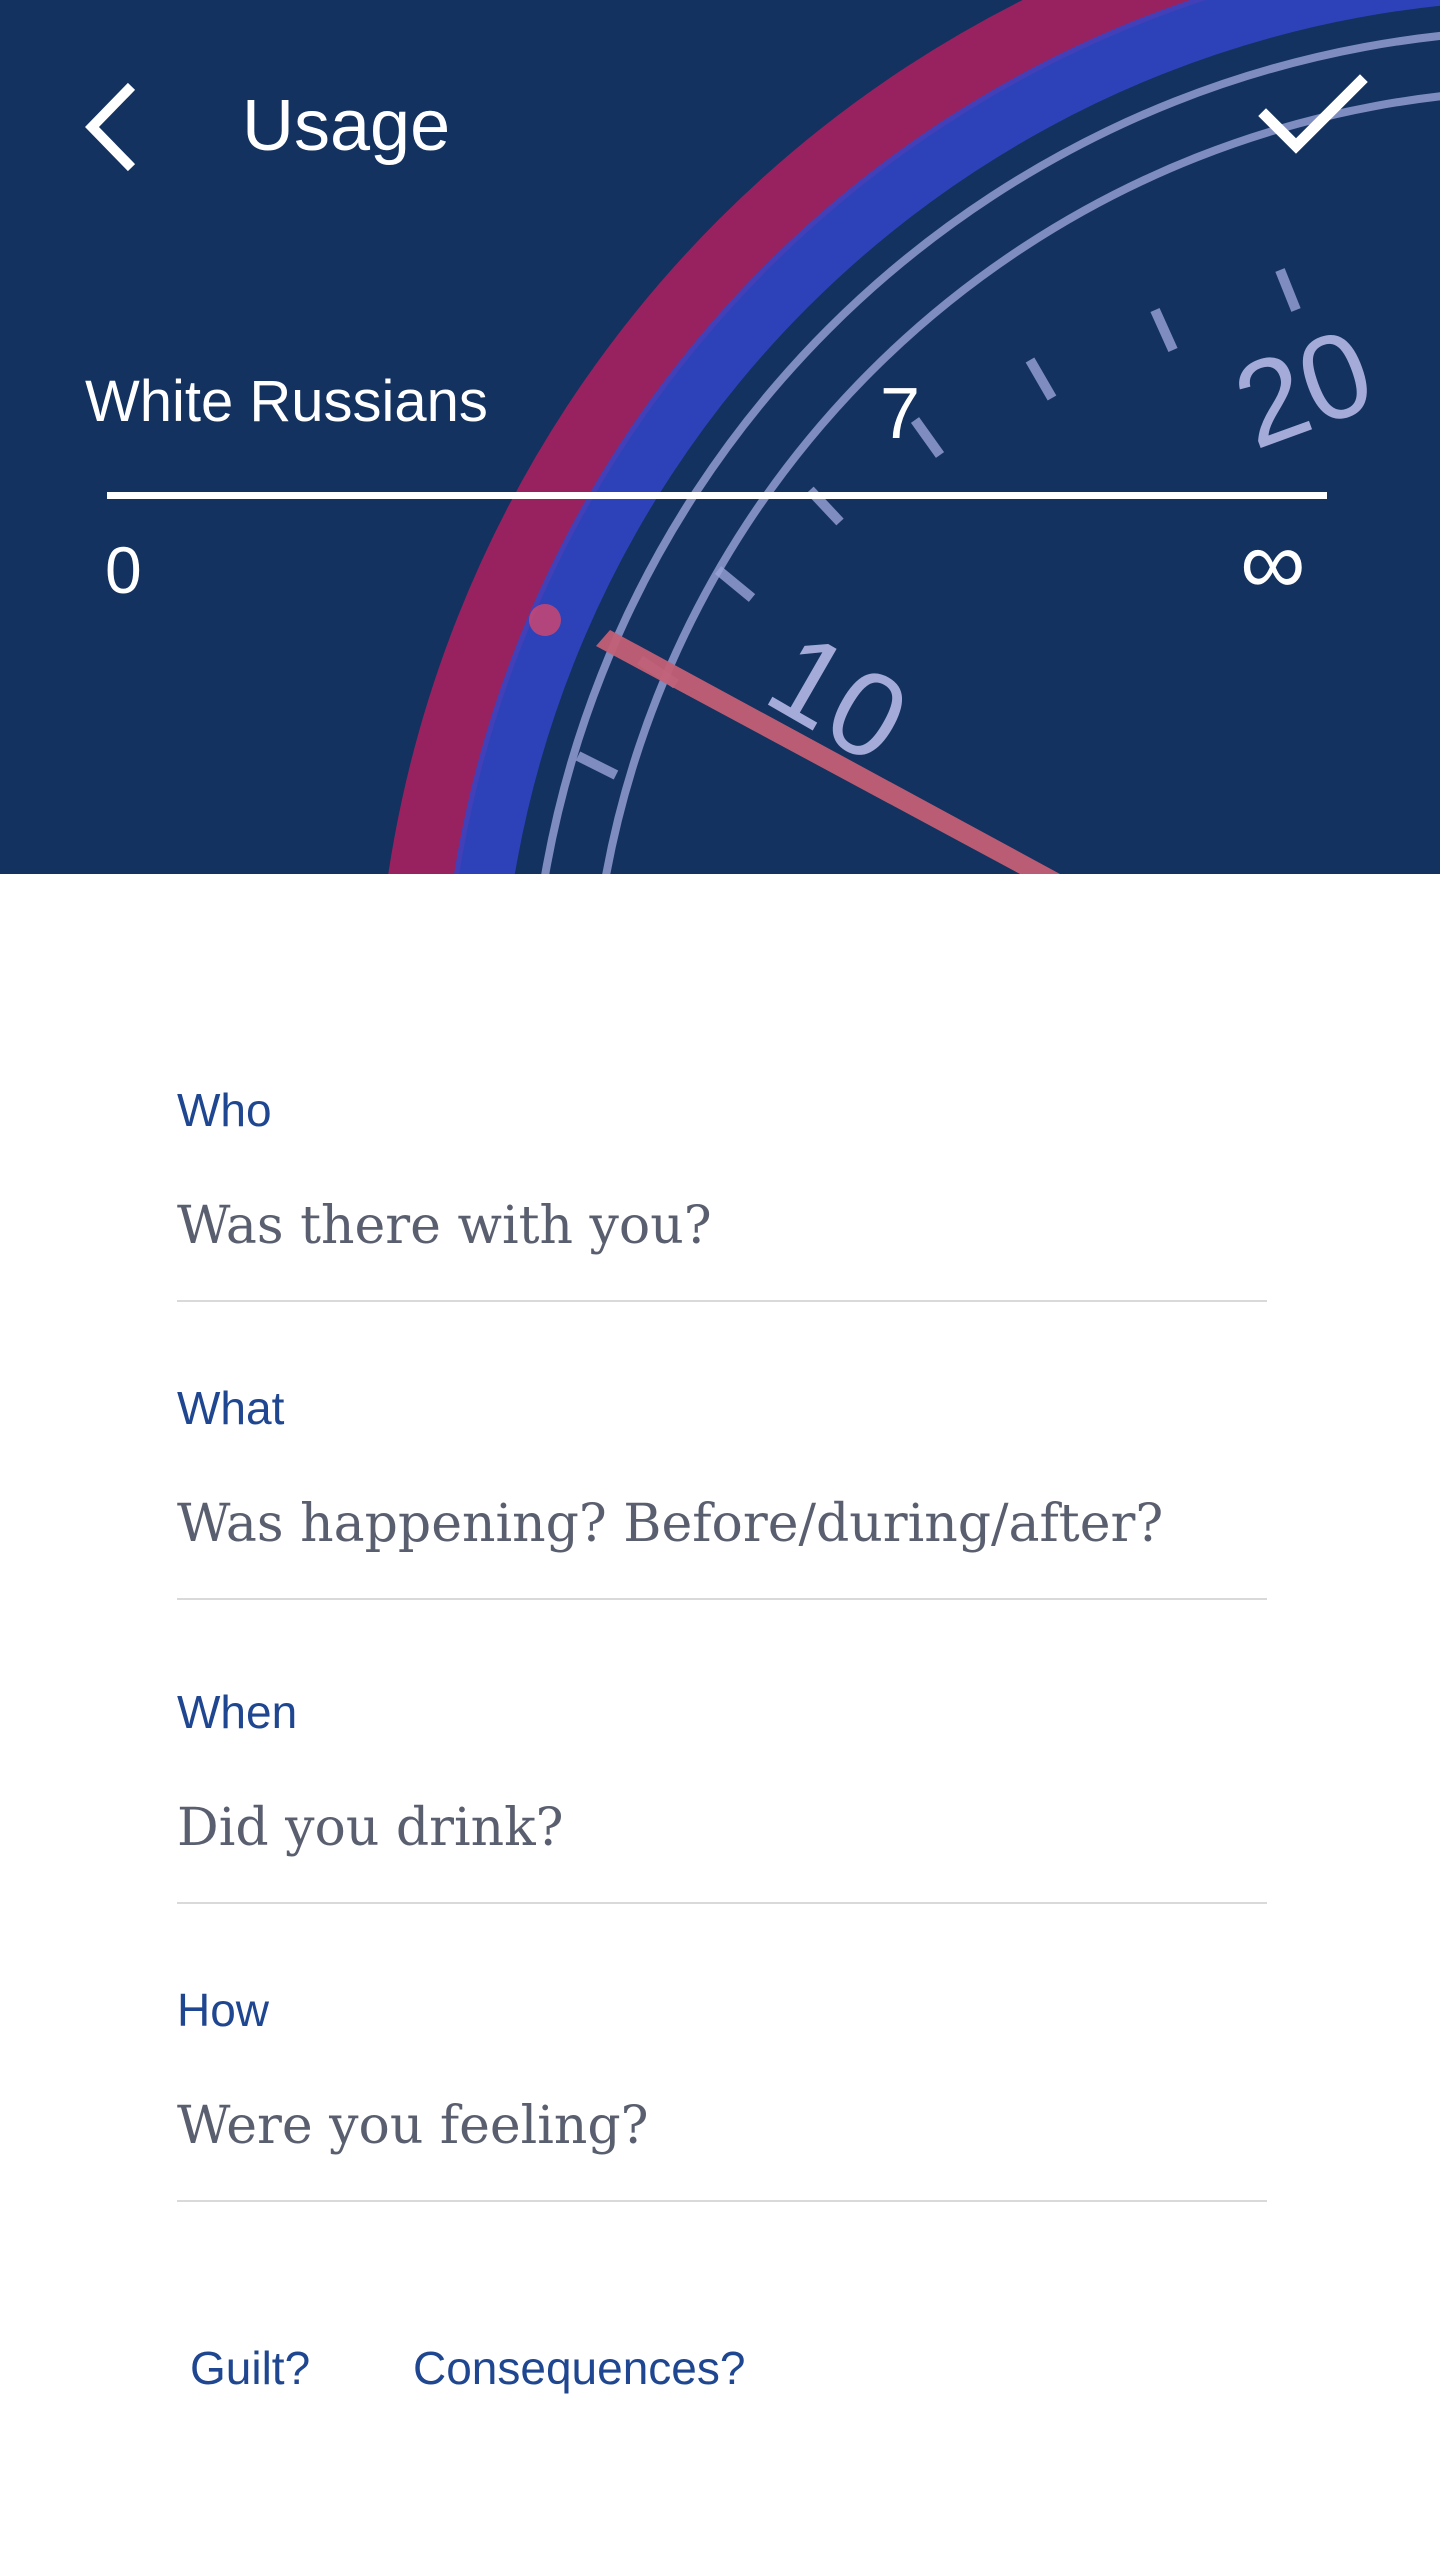  I want to click on when-input, so click(722, 1851).